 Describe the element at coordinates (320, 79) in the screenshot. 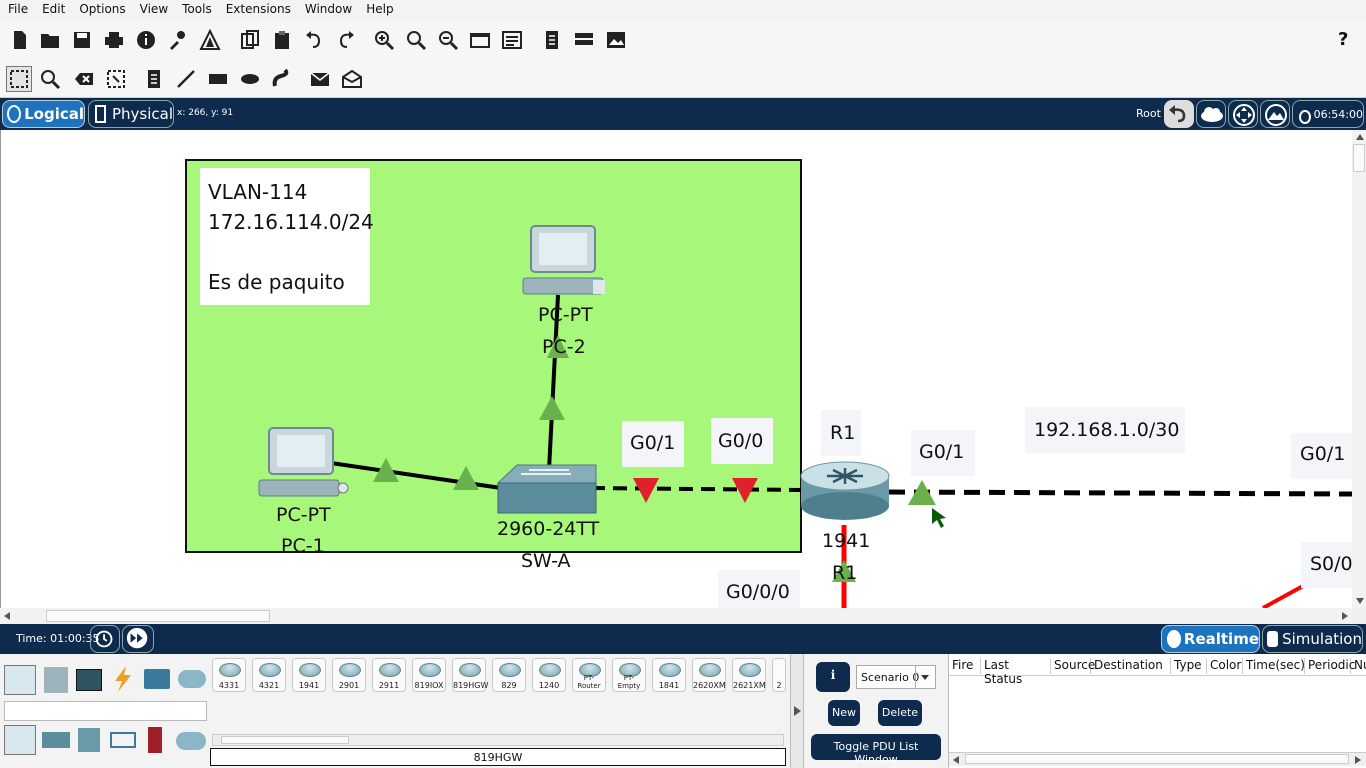

I see `add-simple-pdu-icon` at that location.